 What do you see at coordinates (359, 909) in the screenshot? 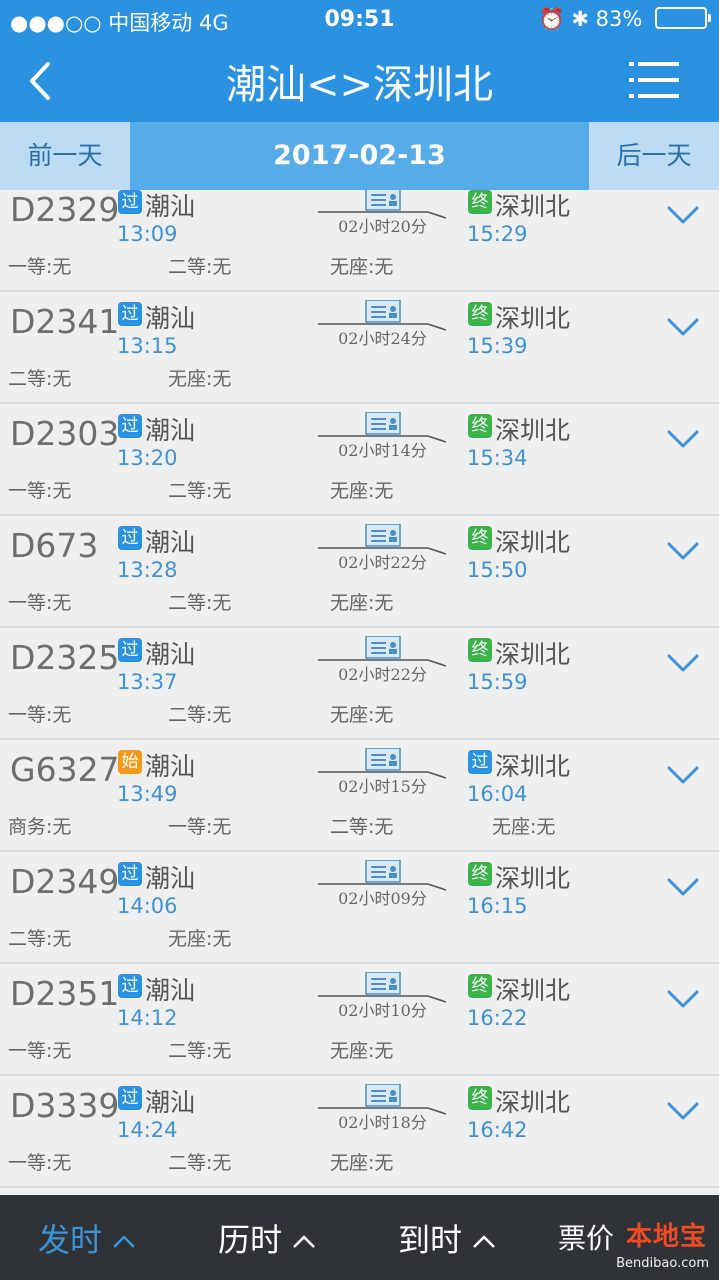
I see `train-row: D2349 过潮汕 14:06 02小时09分 终深圳北 16:15 二等:无 无座:无` at bounding box center [359, 909].